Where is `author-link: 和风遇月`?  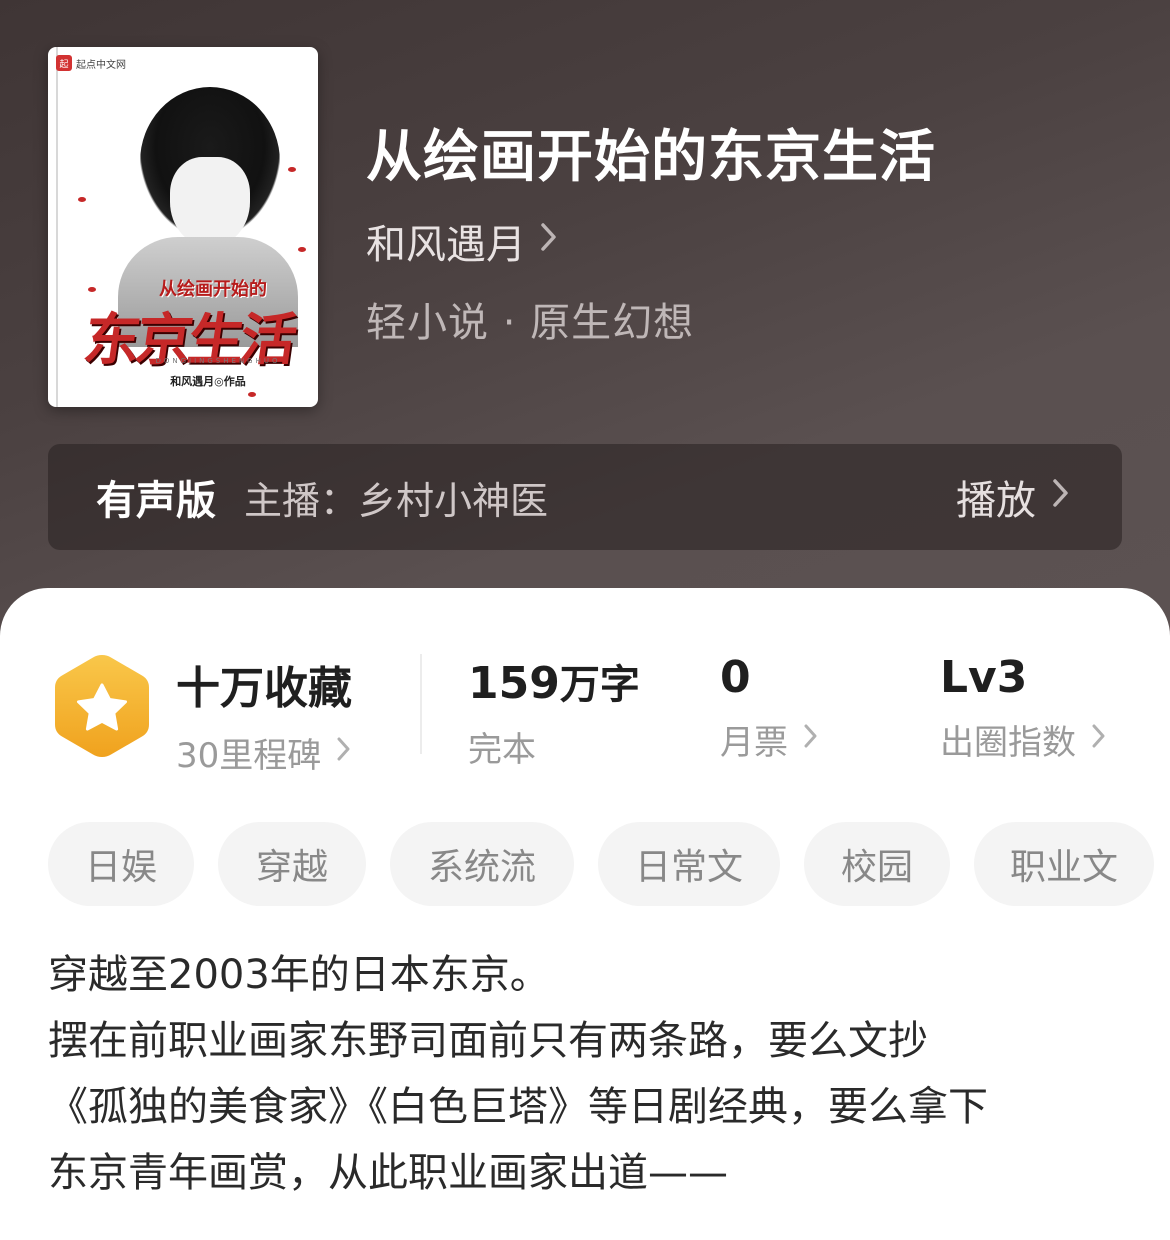
author-link: 和风遇月 is located at coordinates (462, 241).